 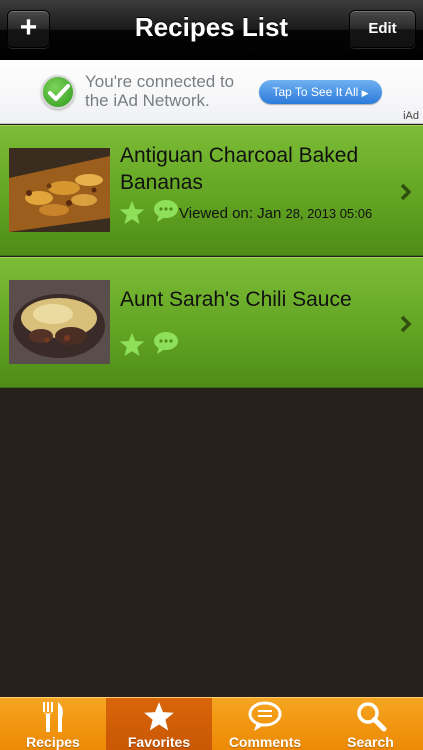 What do you see at coordinates (411, 116) in the screenshot?
I see `ad-brand-label: iAd` at bounding box center [411, 116].